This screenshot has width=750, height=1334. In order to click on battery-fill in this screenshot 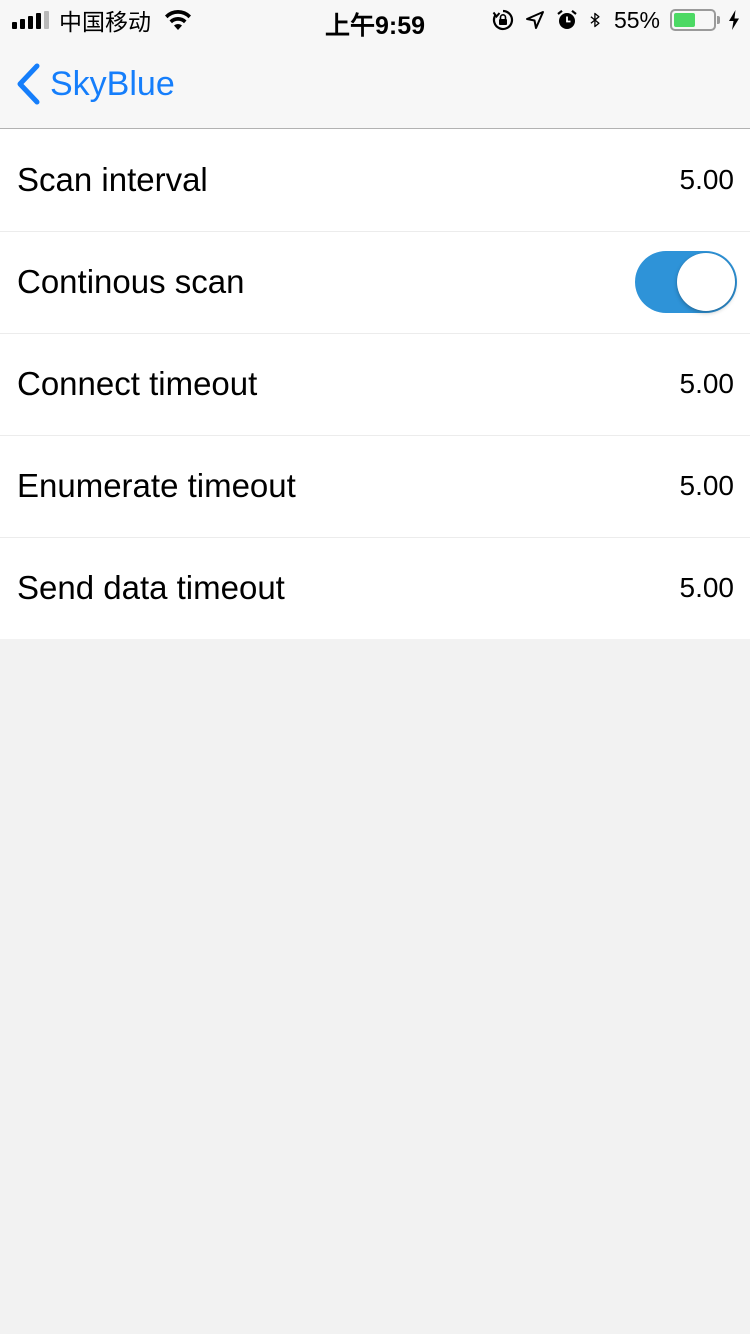, I will do `click(684, 20)`.